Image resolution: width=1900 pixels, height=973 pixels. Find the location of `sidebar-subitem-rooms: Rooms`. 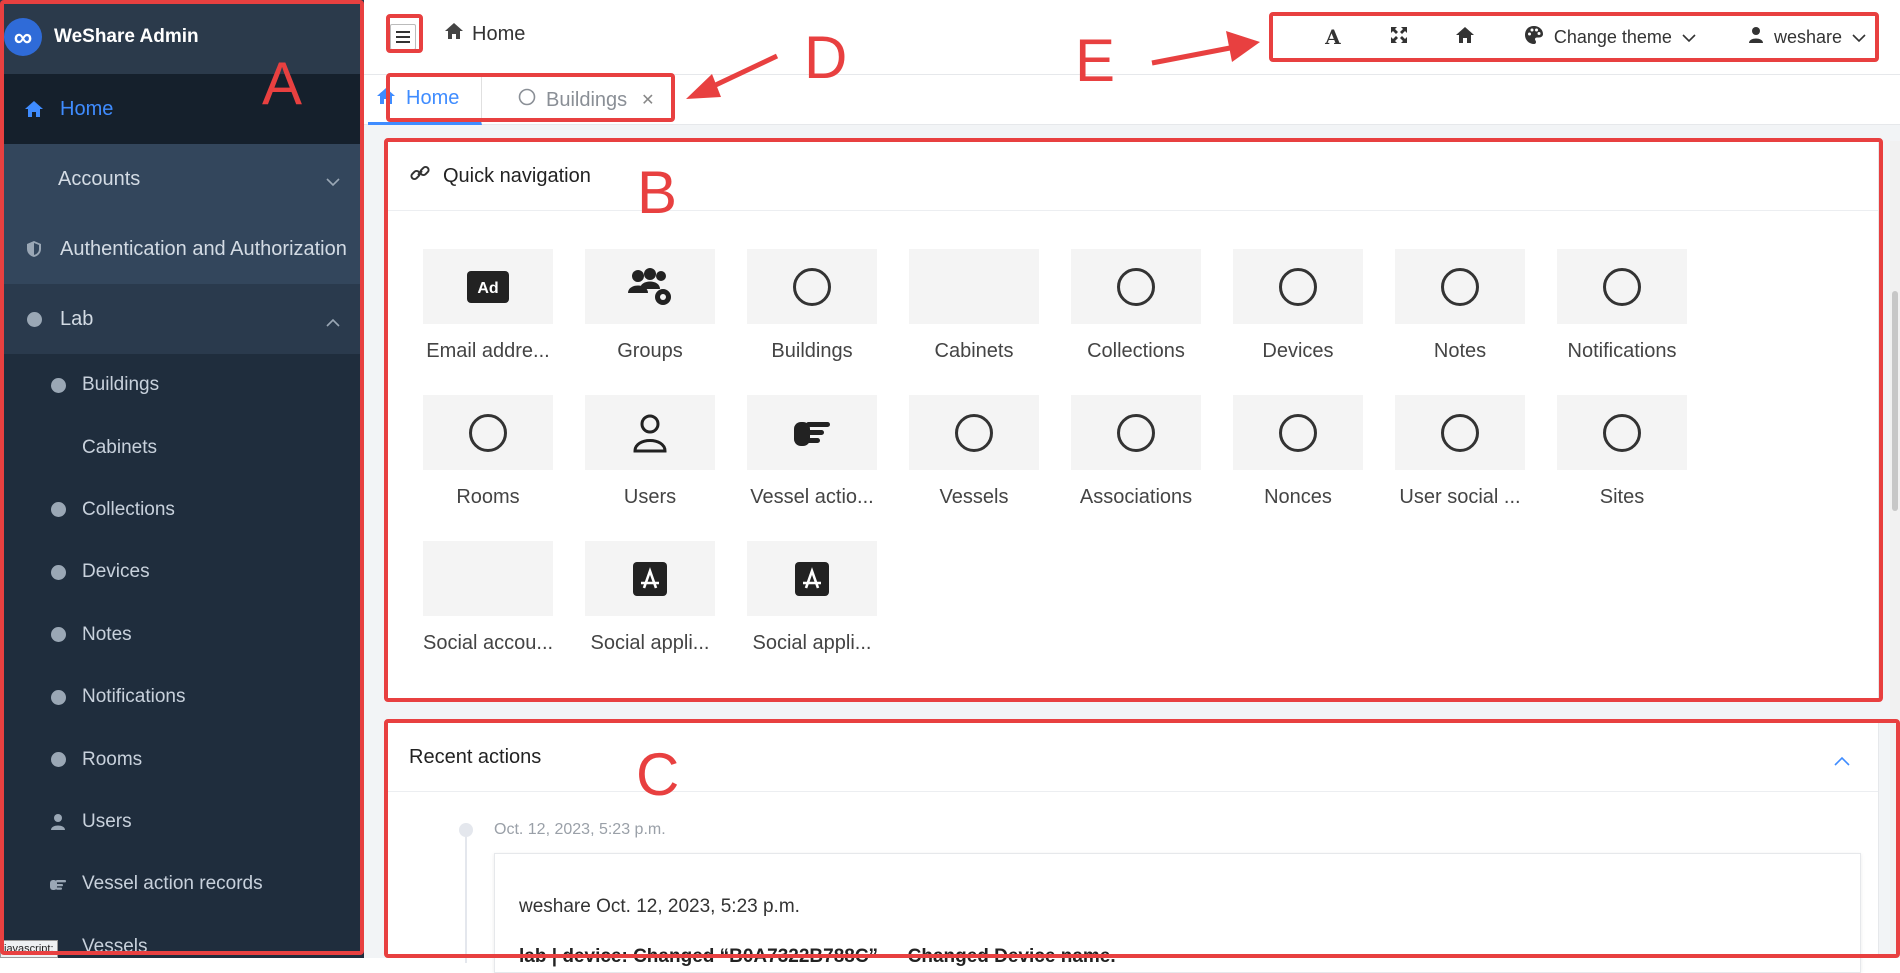

sidebar-subitem-rooms: Rooms is located at coordinates (182, 759).